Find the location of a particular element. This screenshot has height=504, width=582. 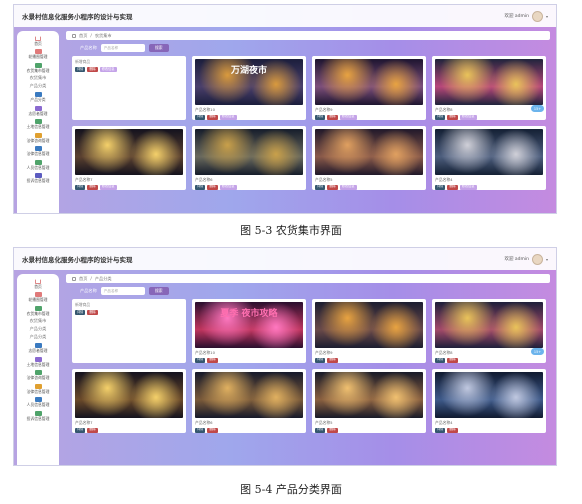

product-image: 夏季 夜市攻略 is located at coordinates (249, 325).